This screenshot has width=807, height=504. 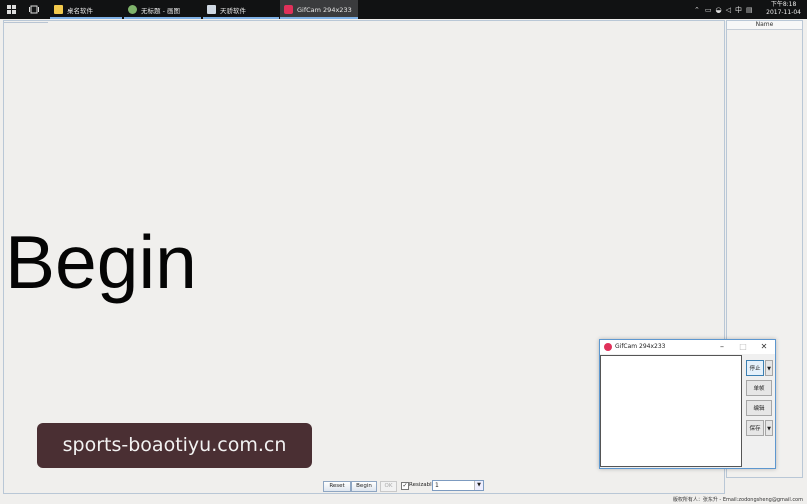 What do you see at coordinates (764, 25) in the screenshot?
I see `name-column-header: Name` at bounding box center [764, 25].